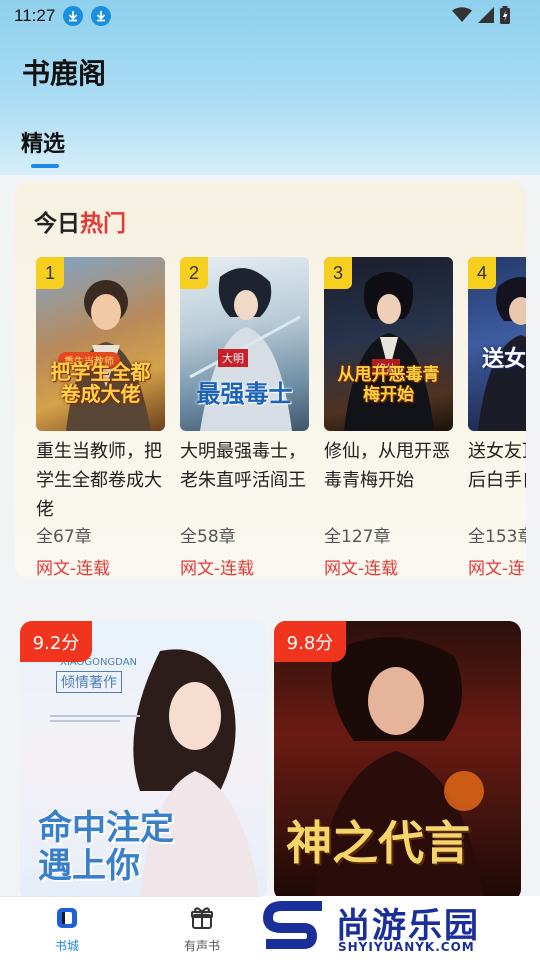 The width and height of the screenshot is (540, 960). Describe the element at coordinates (406, 947) in the screenshot. I see `watermark-url: SHYIYUANYK.COM` at that location.